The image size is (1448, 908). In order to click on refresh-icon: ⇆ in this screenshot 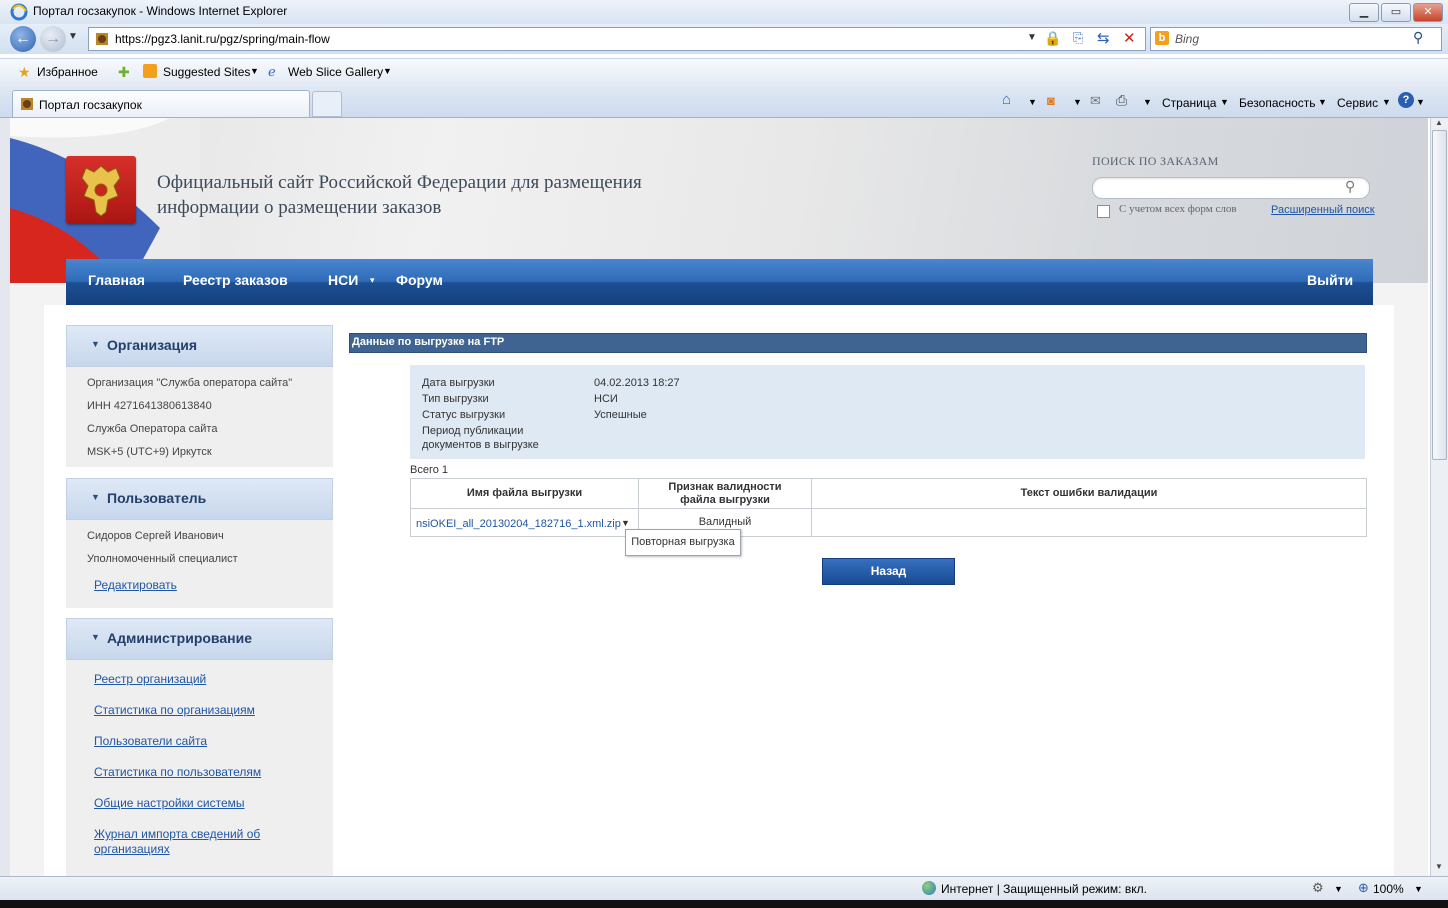, I will do `click(1103, 38)`.